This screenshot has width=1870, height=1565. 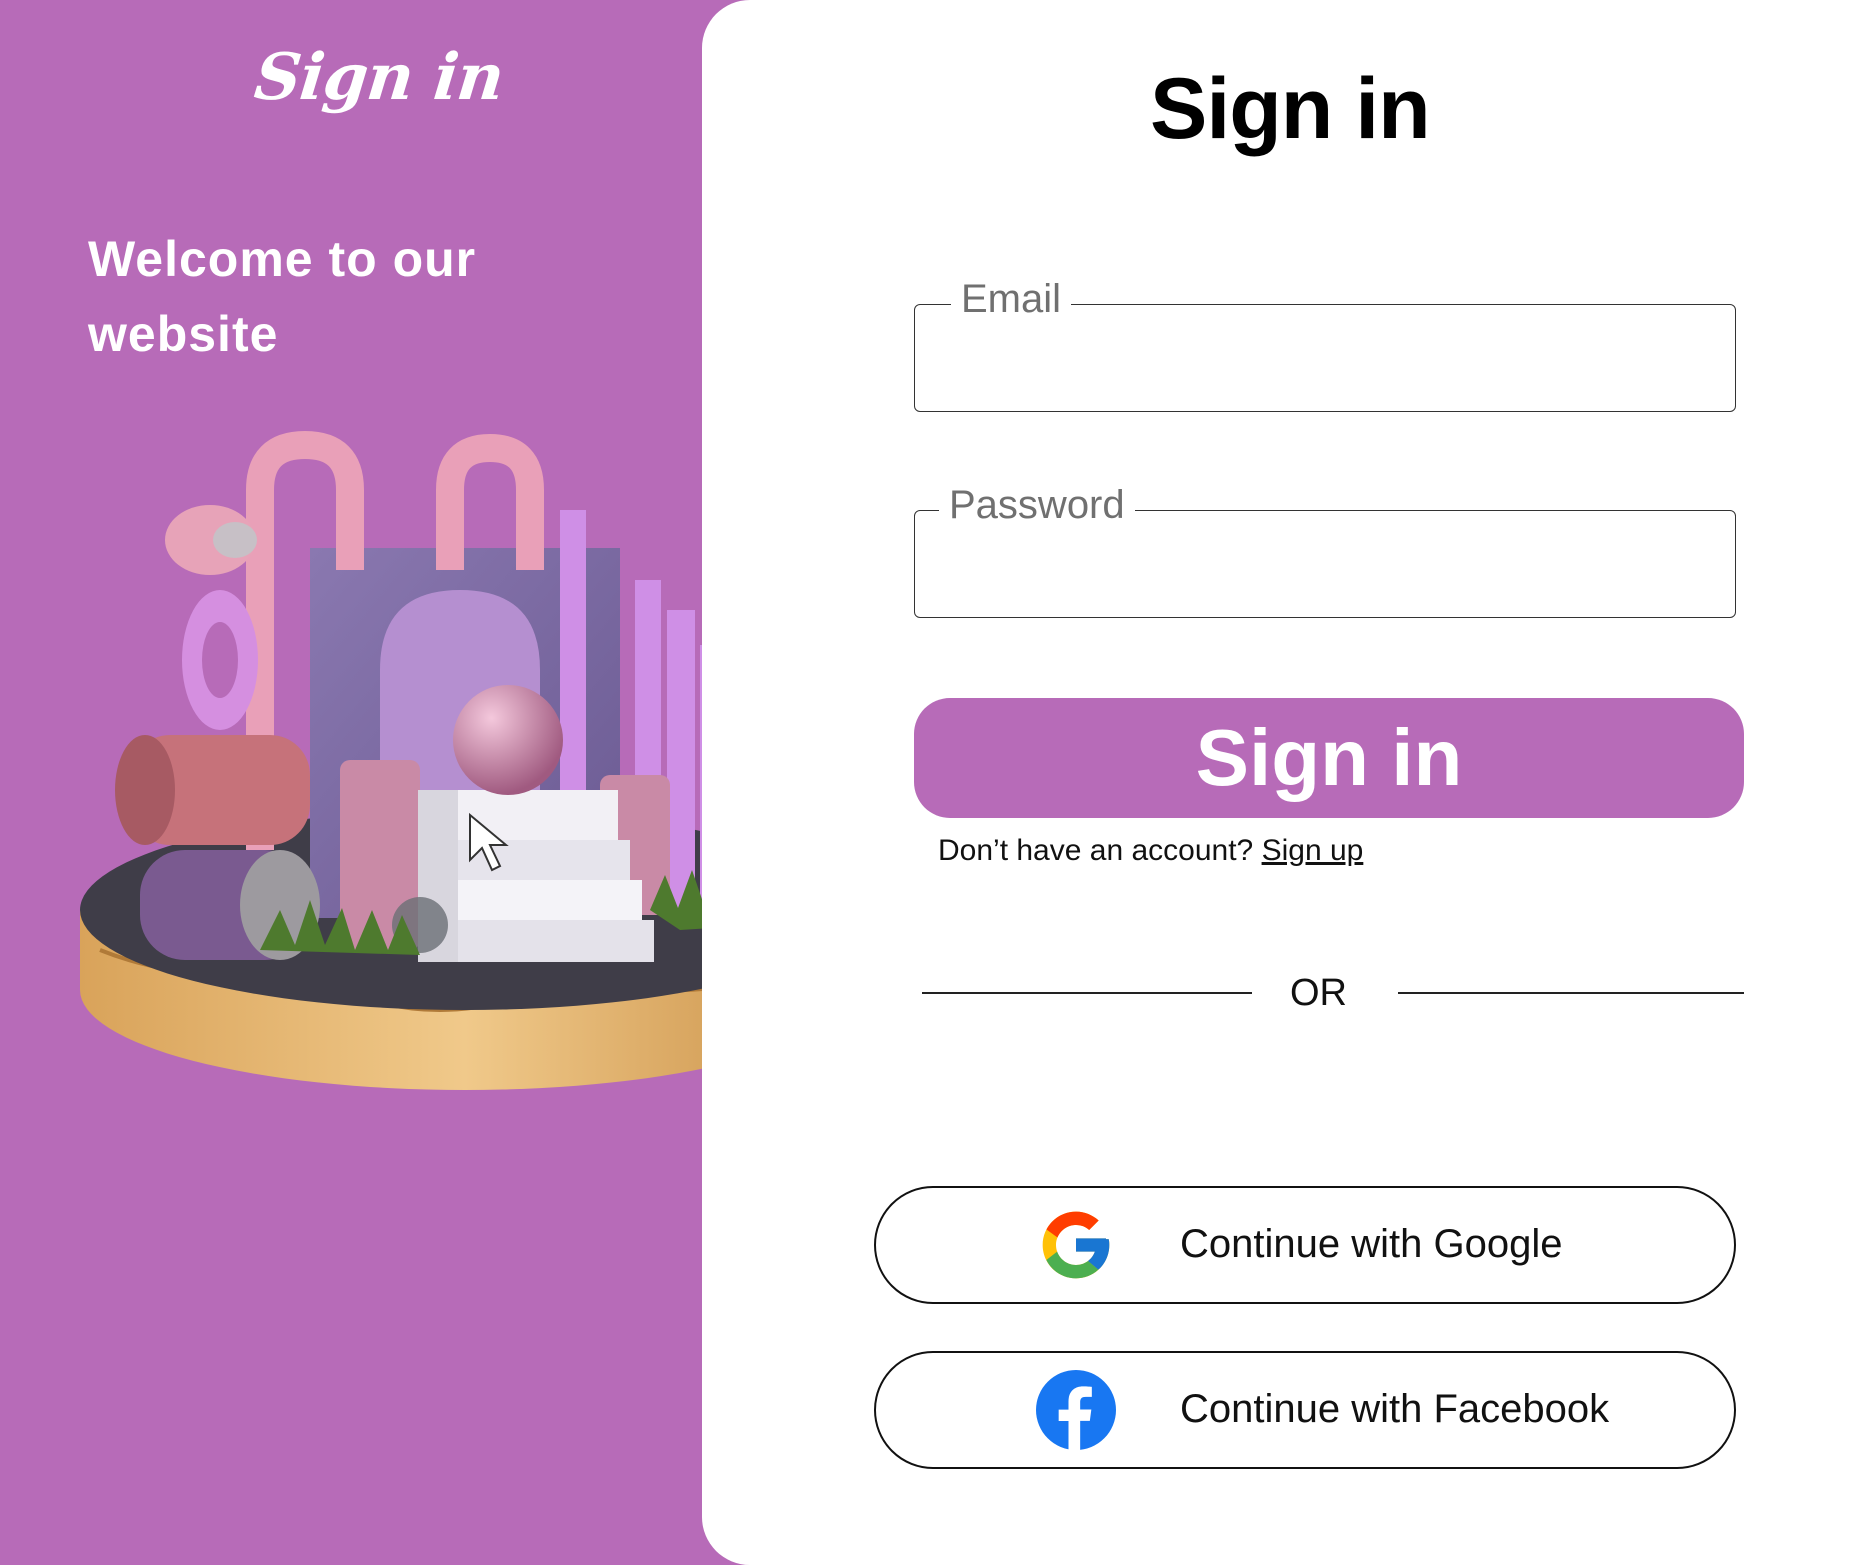 I want to click on continue-with-google-button: Continue with Google, so click(x=1305, y=1245).